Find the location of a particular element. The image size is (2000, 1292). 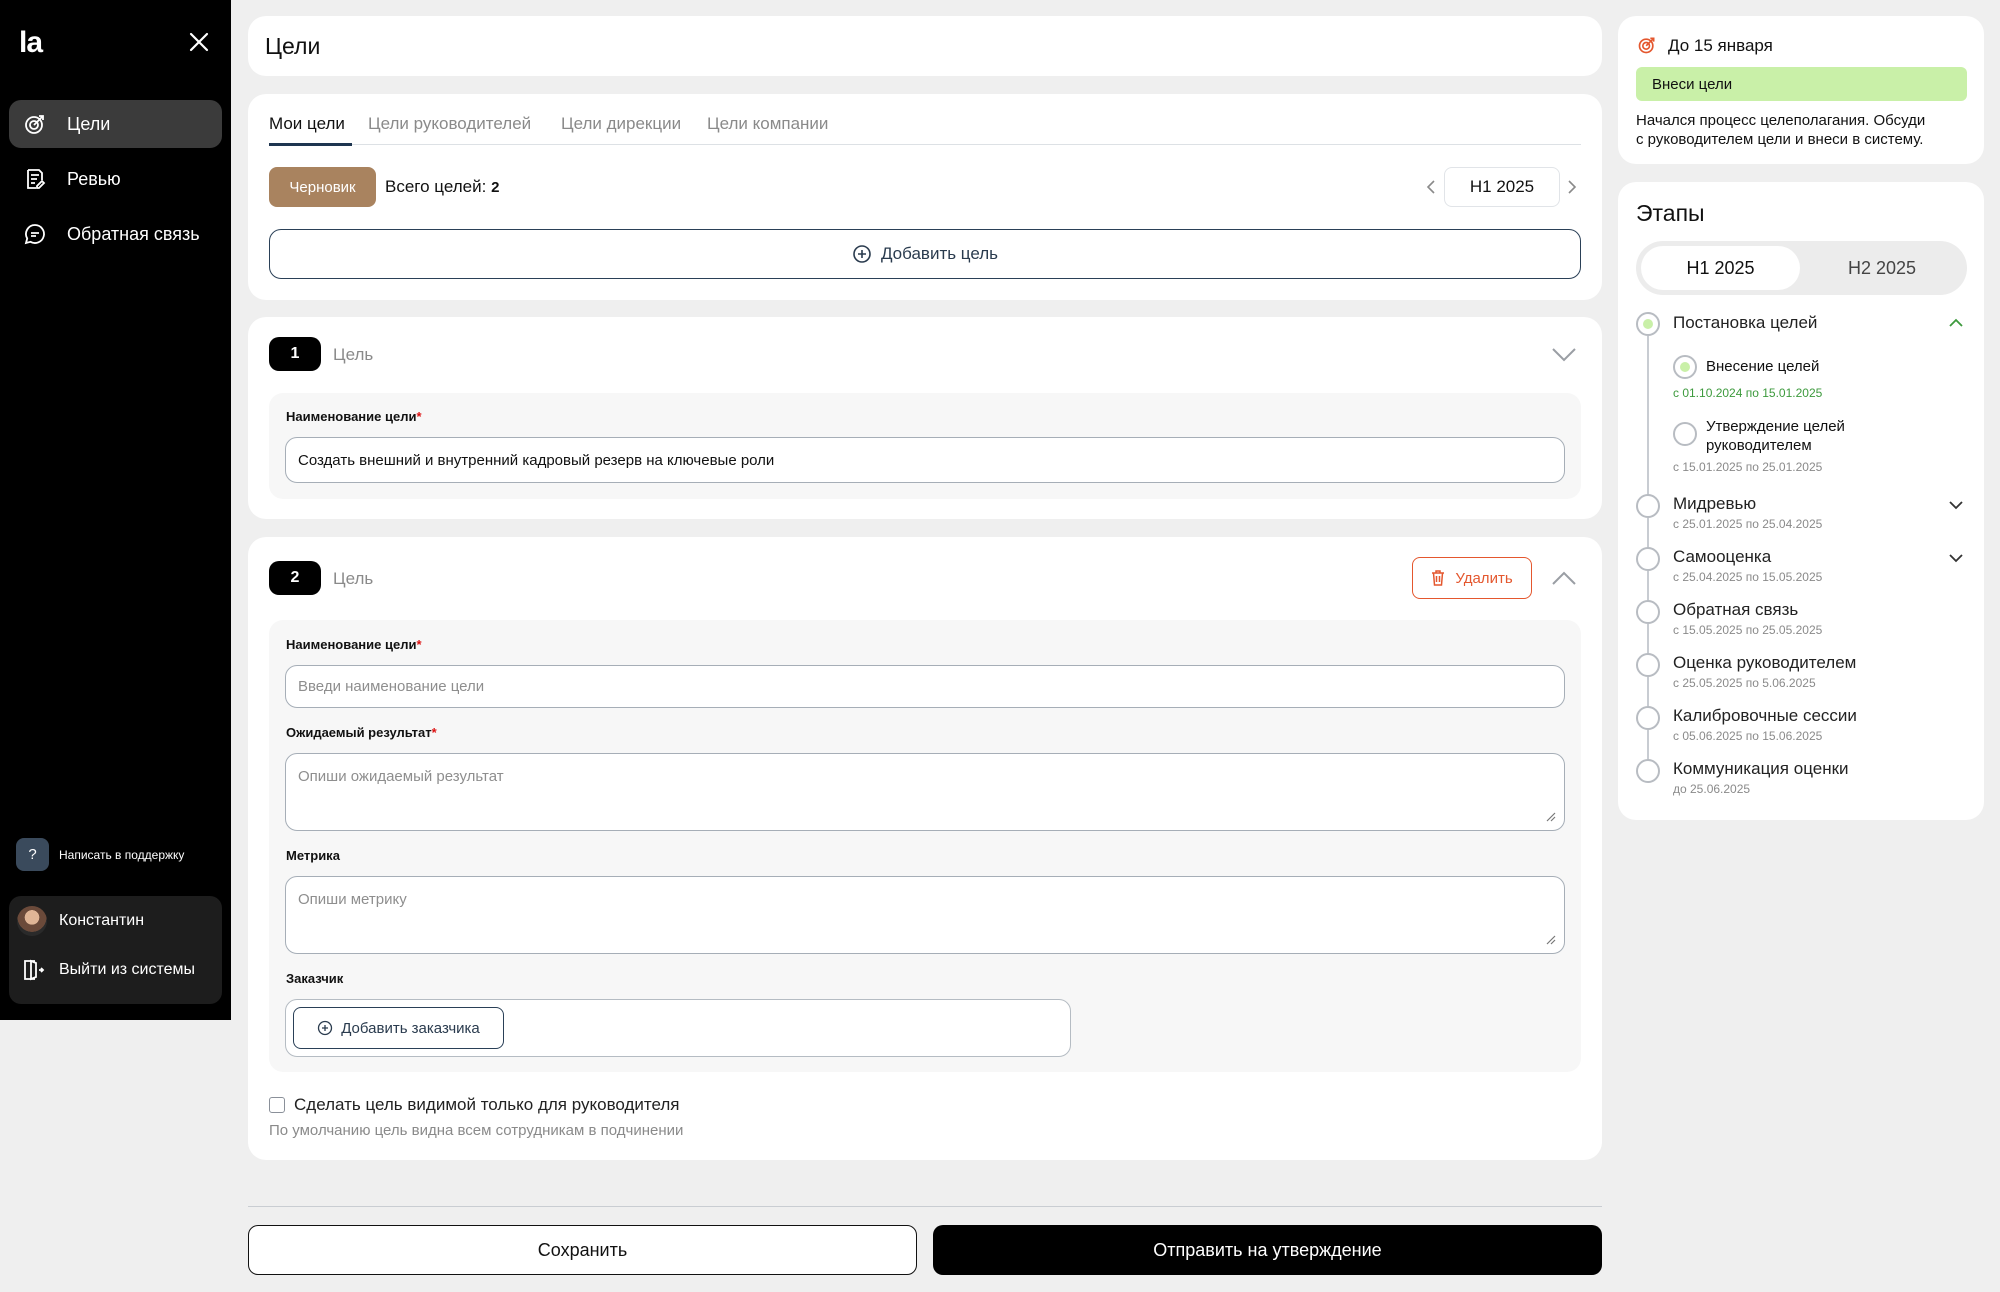

logout-icon is located at coordinates (33, 970).